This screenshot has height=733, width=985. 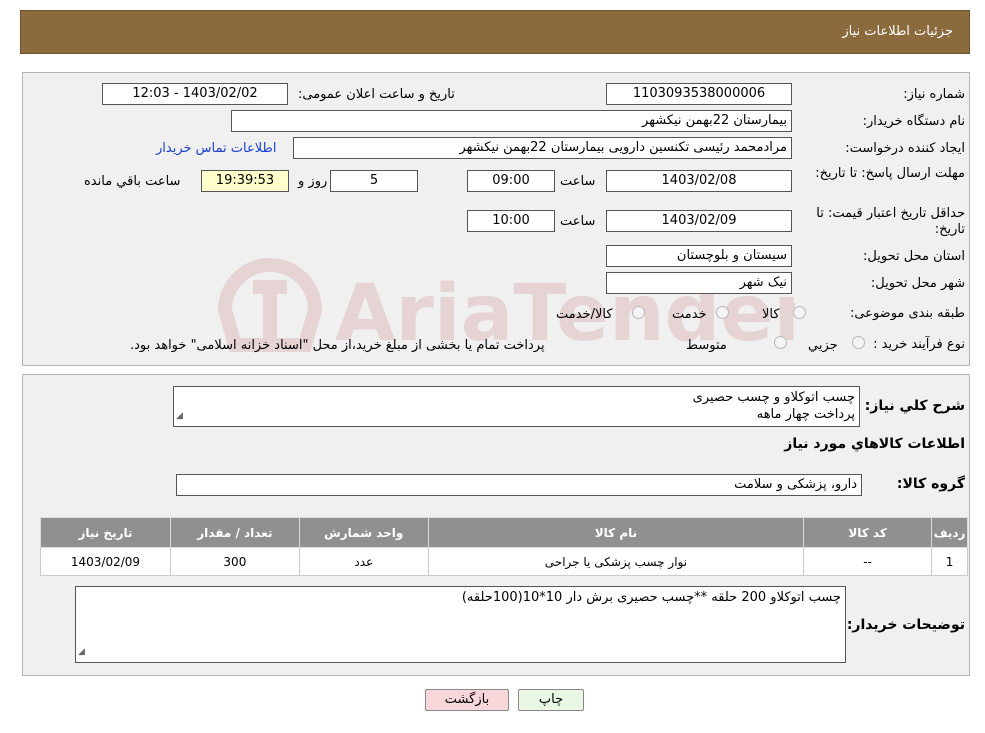 I want to click on cell-code: --, so click(x=868, y=561).